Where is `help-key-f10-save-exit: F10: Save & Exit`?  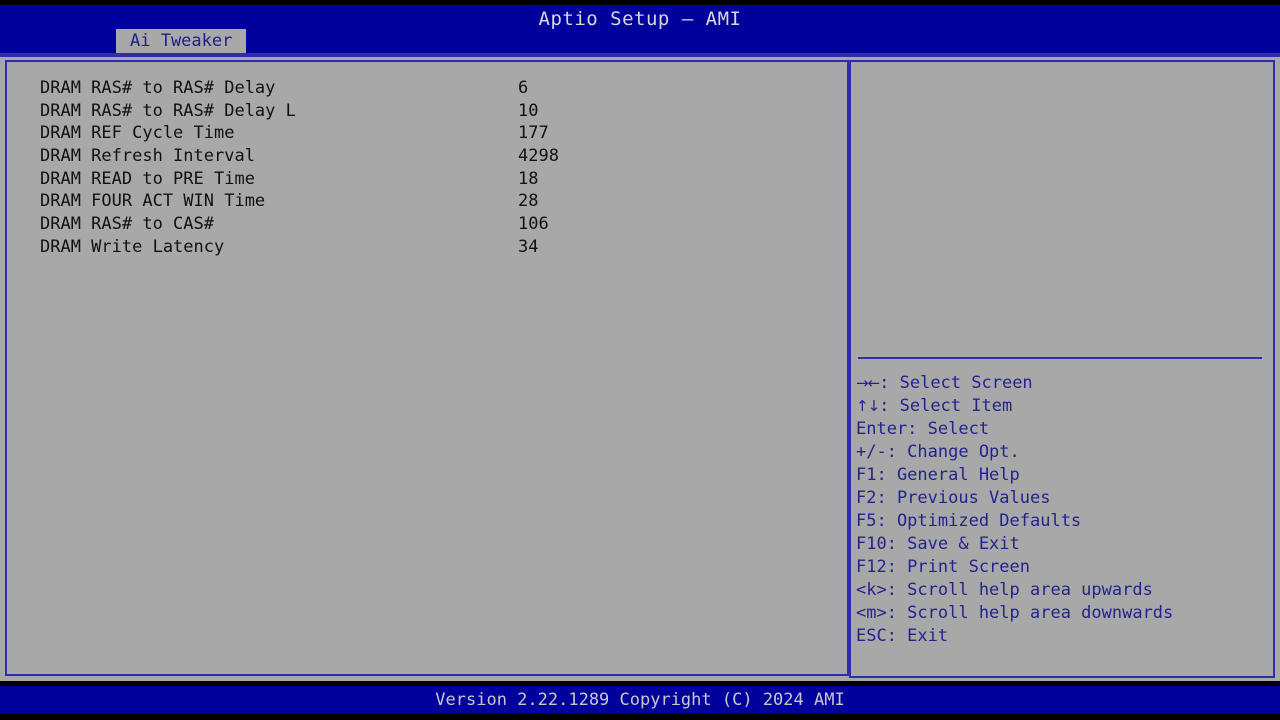 help-key-f10-save-exit: F10: Save & Exit is located at coordinates (938, 544).